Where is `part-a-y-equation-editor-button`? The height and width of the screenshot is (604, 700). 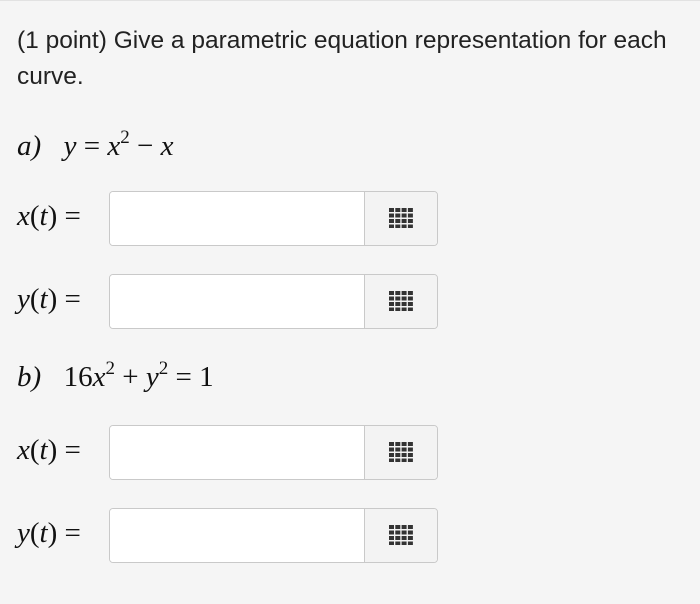
part-a-y-equation-editor-button is located at coordinates (400, 301).